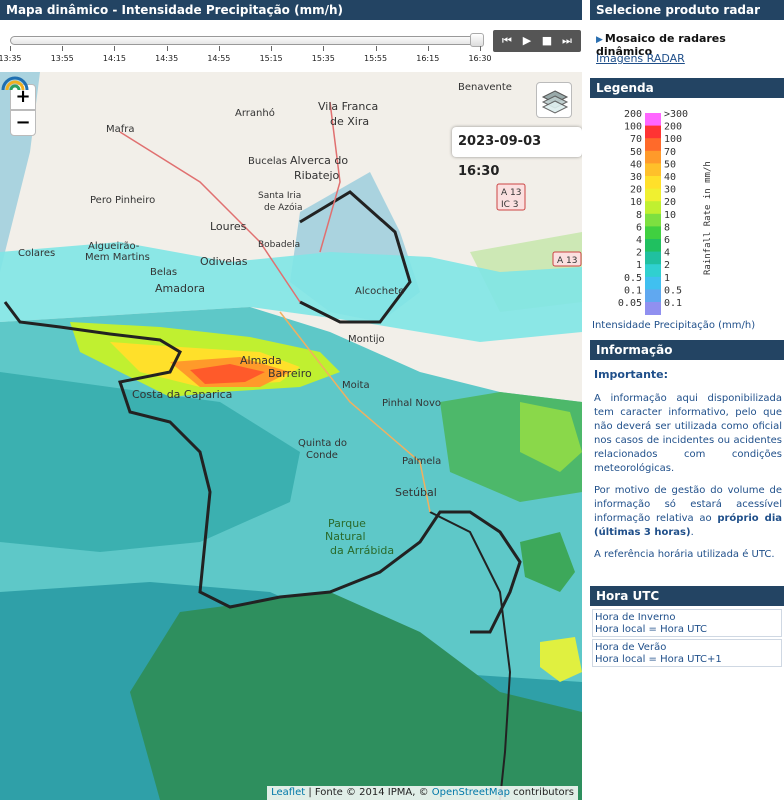 The image size is (784, 800). I want to click on map-timestamp: 2023-09-03 16:30, so click(517, 153).